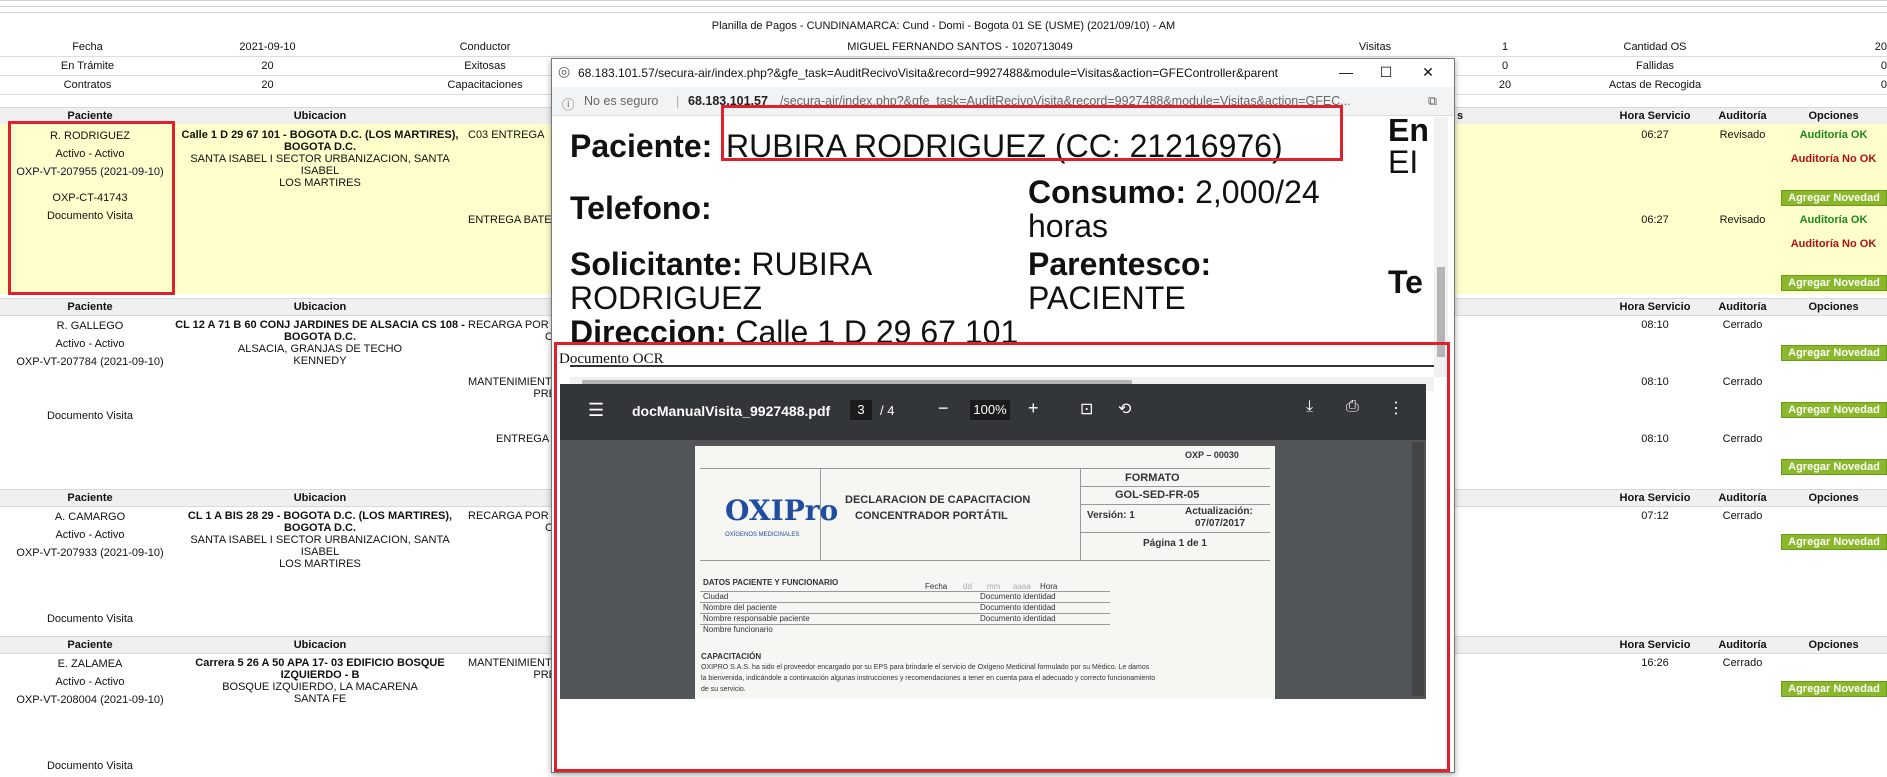  I want to click on vertical-scrollbar, so click(1441, 247).